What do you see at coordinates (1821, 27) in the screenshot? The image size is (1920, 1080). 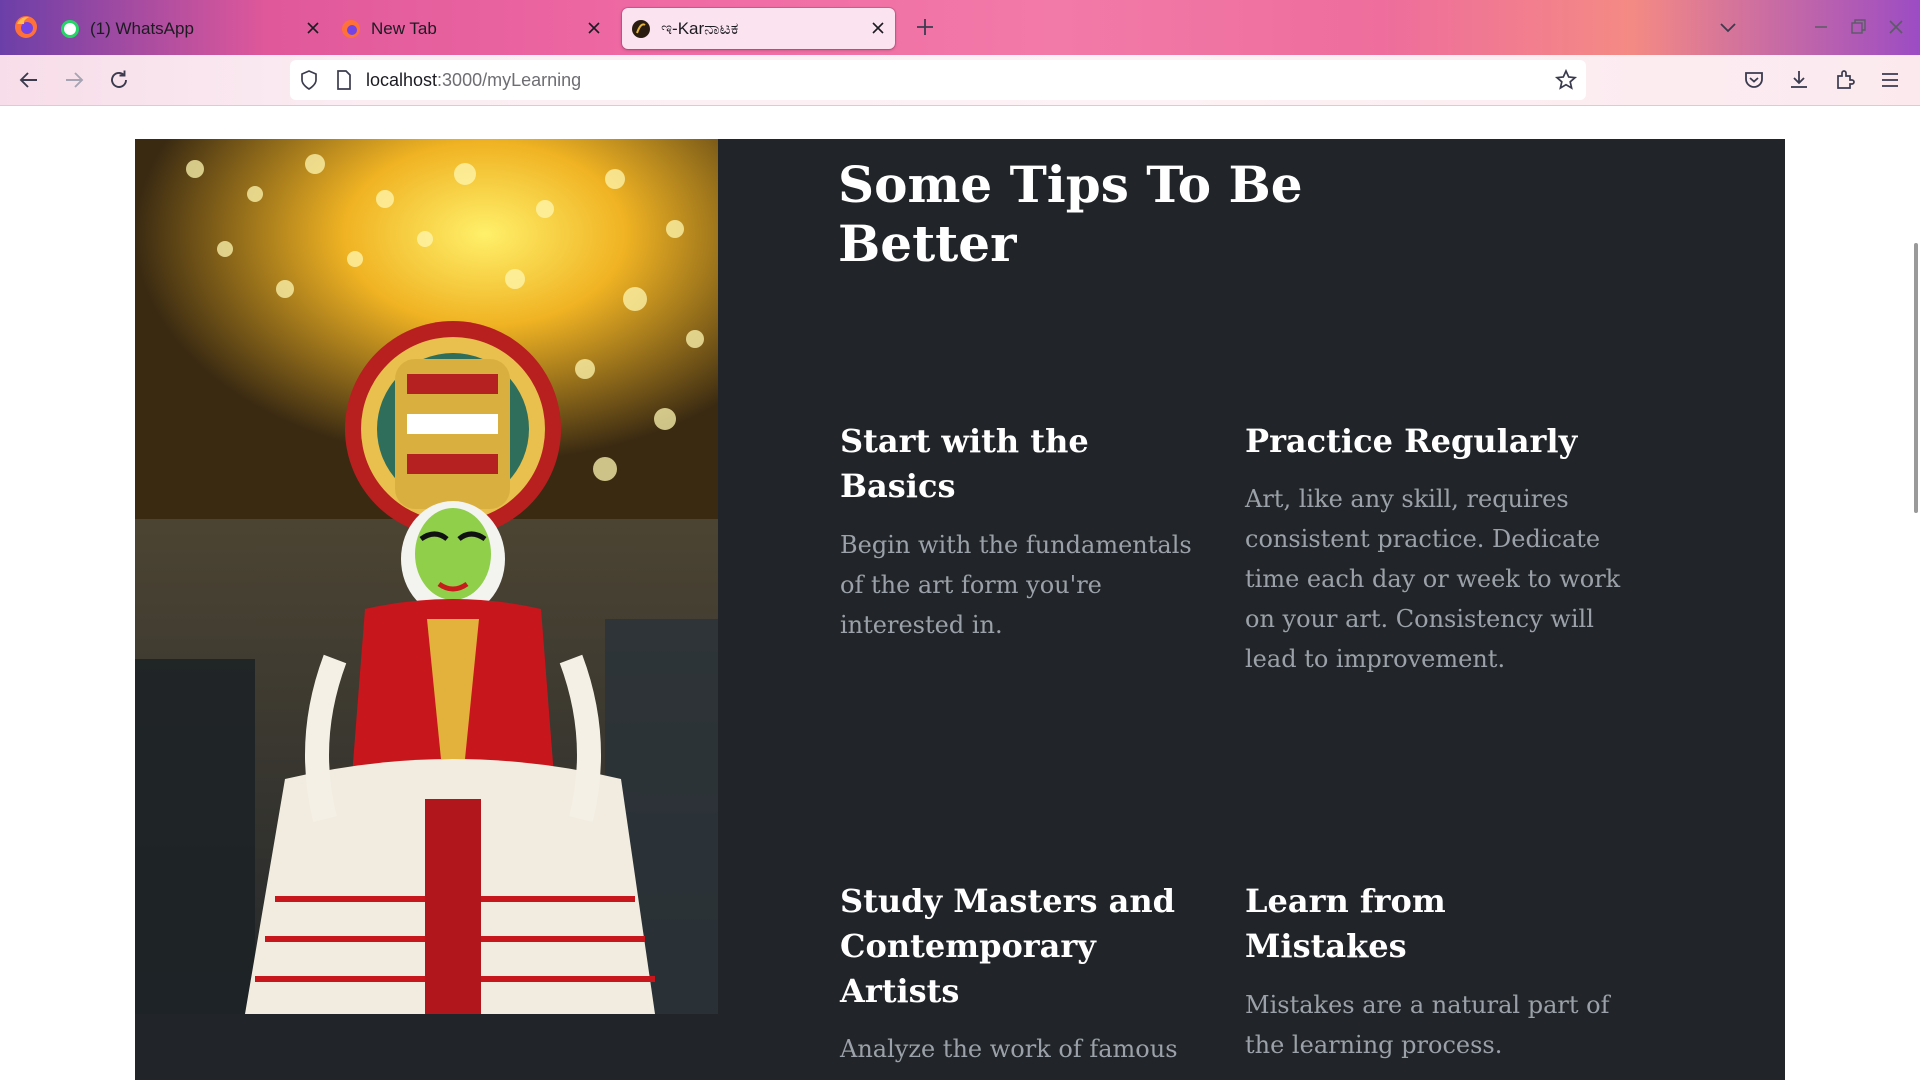 I see `minimize-icon` at bounding box center [1821, 27].